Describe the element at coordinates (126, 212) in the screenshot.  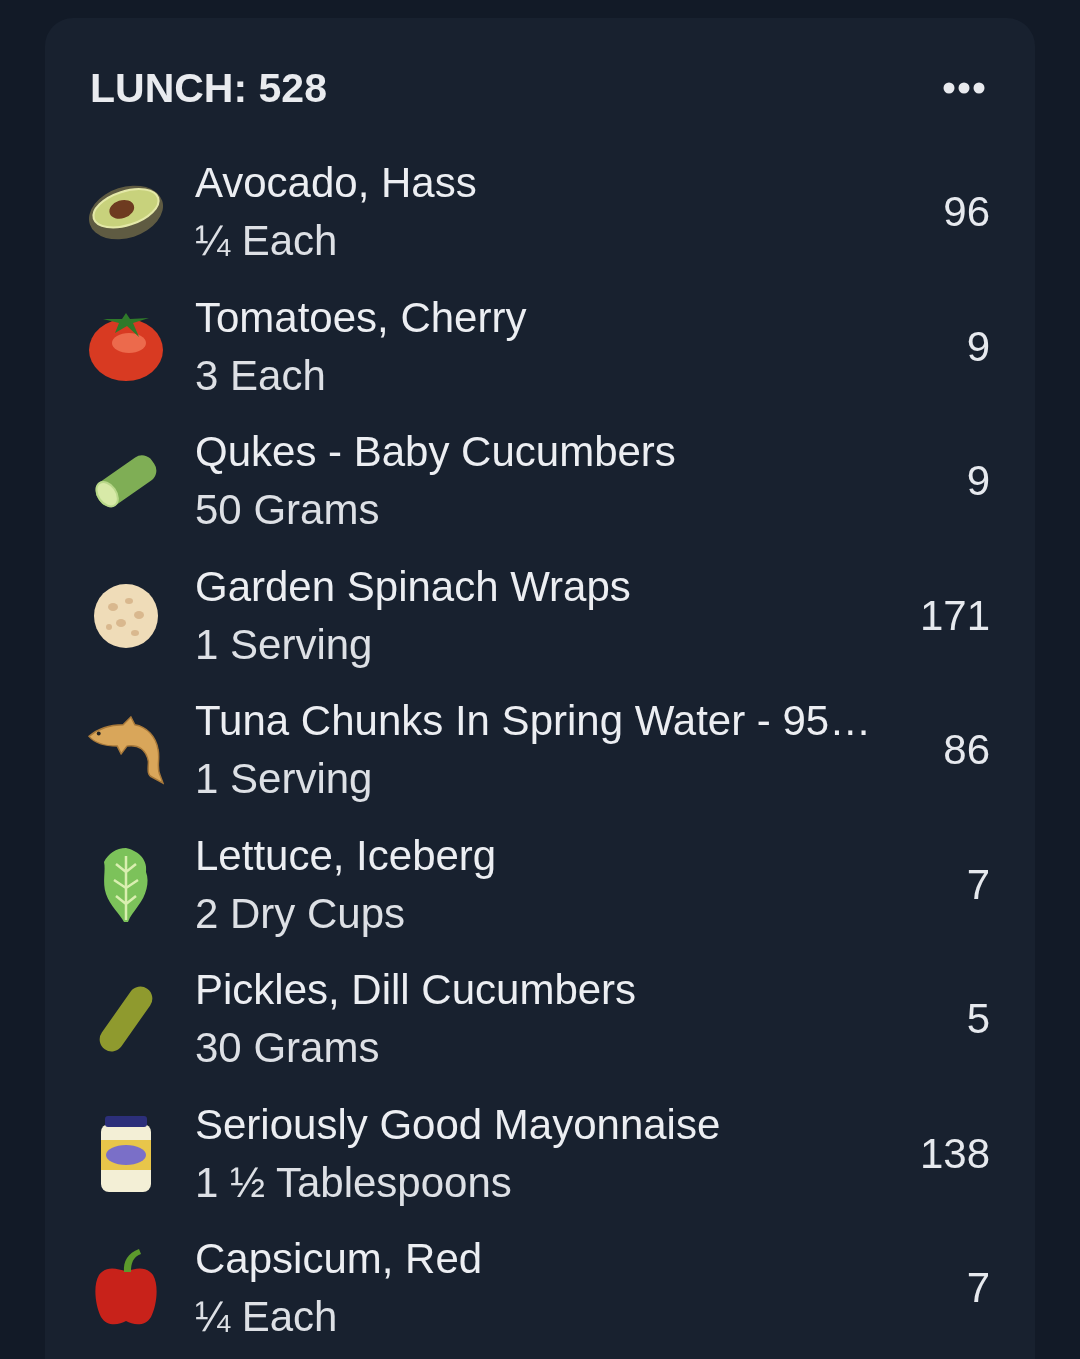
I see `avocado-icon` at that location.